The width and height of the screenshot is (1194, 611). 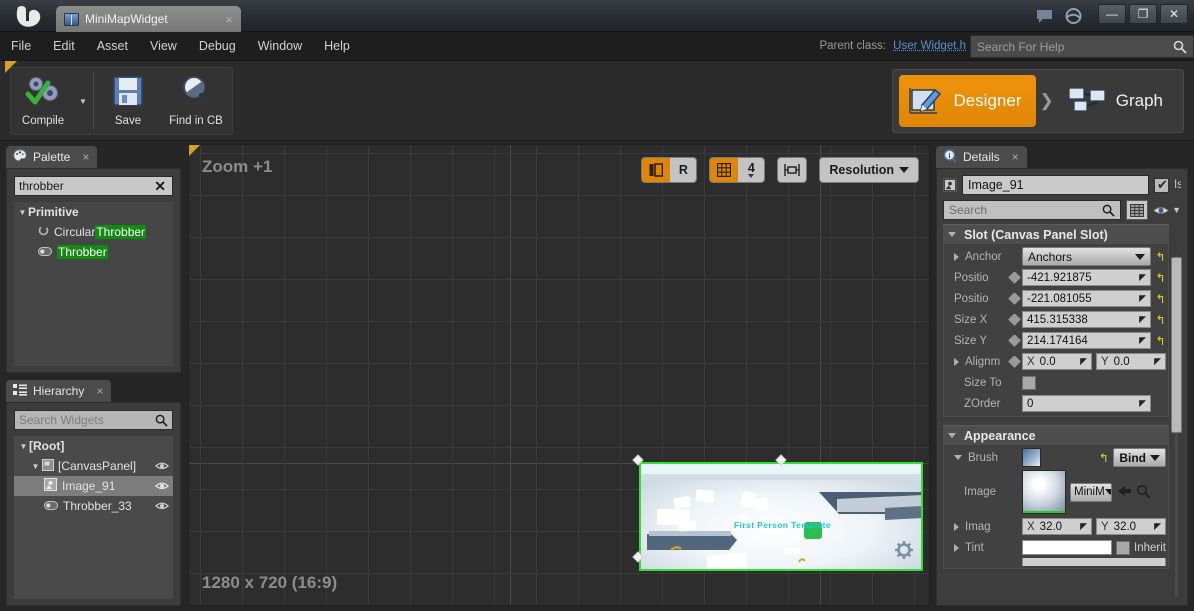 What do you see at coordinates (337, 46) in the screenshot?
I see `menu-help: Help` at bounding box center [337, 46].